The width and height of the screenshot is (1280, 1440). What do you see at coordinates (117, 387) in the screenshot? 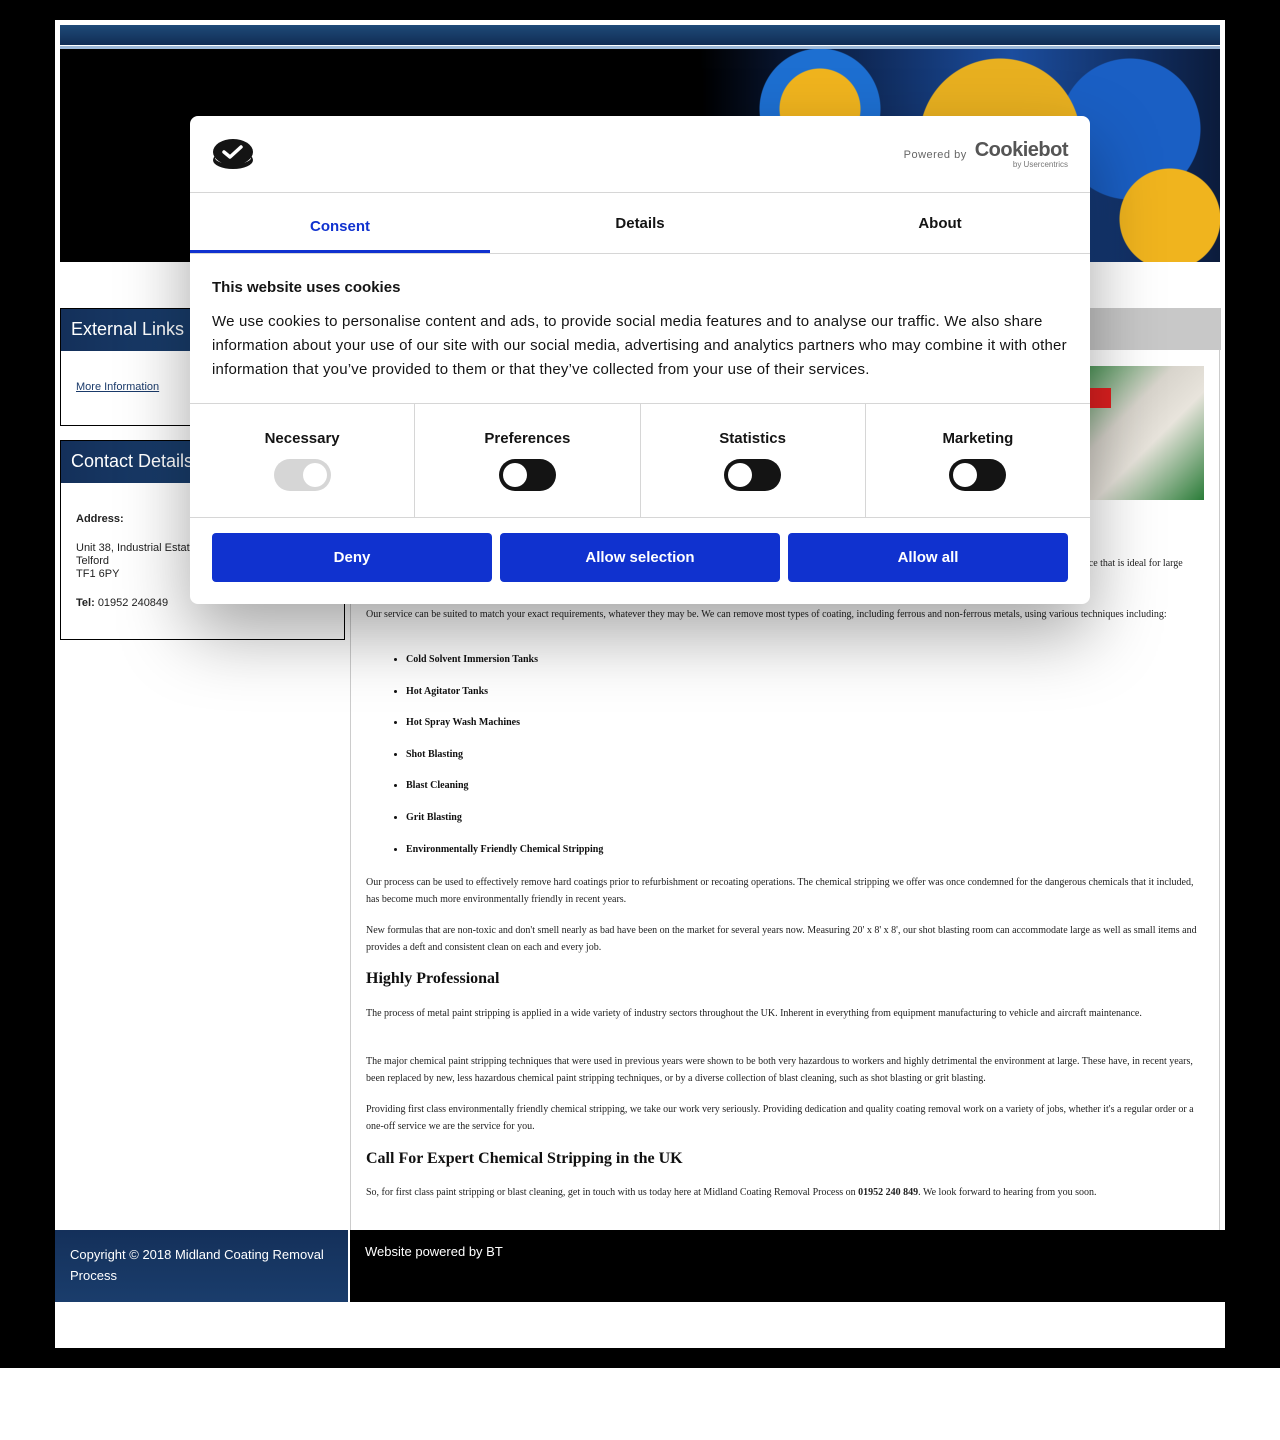
I see `more-information-link: More Information` at bounding box center [117, 387].